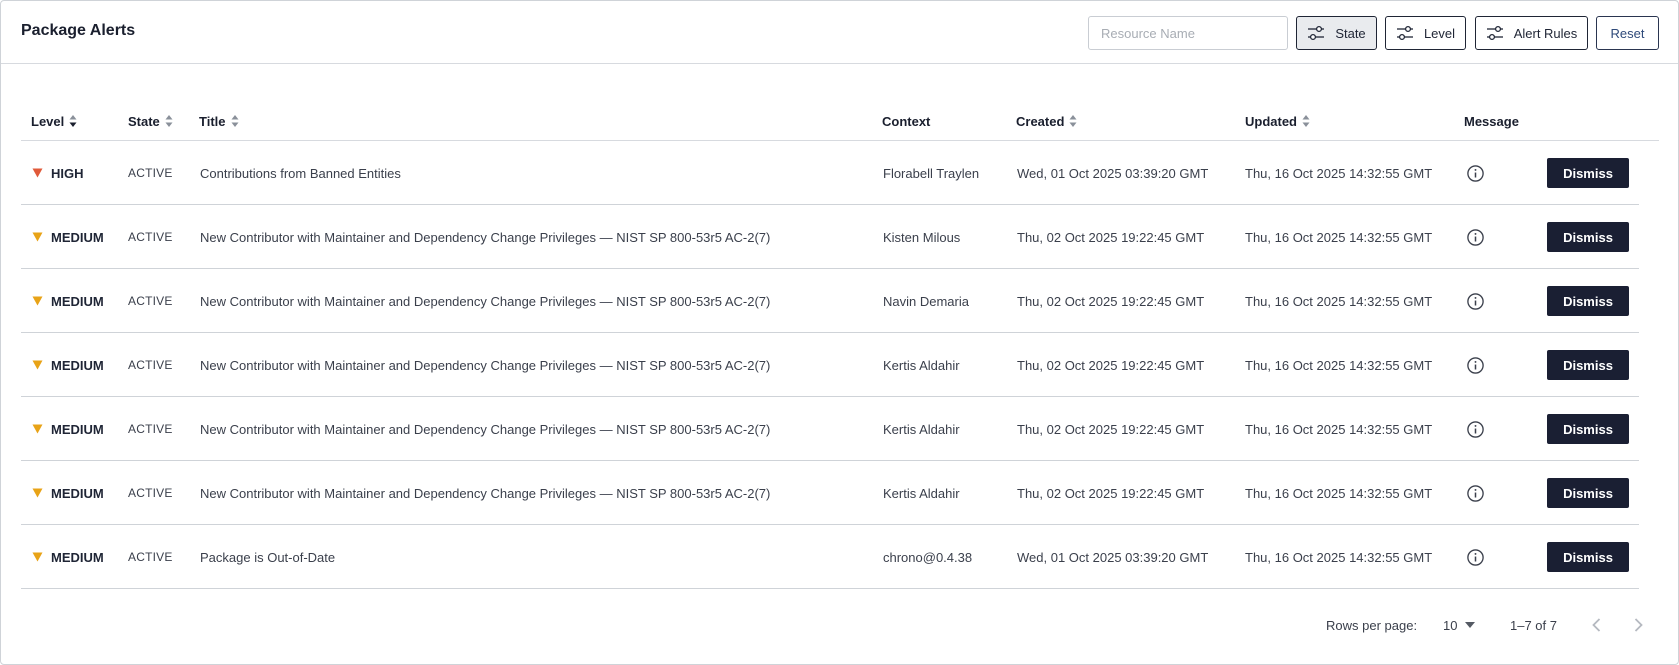  I want to click on state-filter-button: State, so click(1336, 33).